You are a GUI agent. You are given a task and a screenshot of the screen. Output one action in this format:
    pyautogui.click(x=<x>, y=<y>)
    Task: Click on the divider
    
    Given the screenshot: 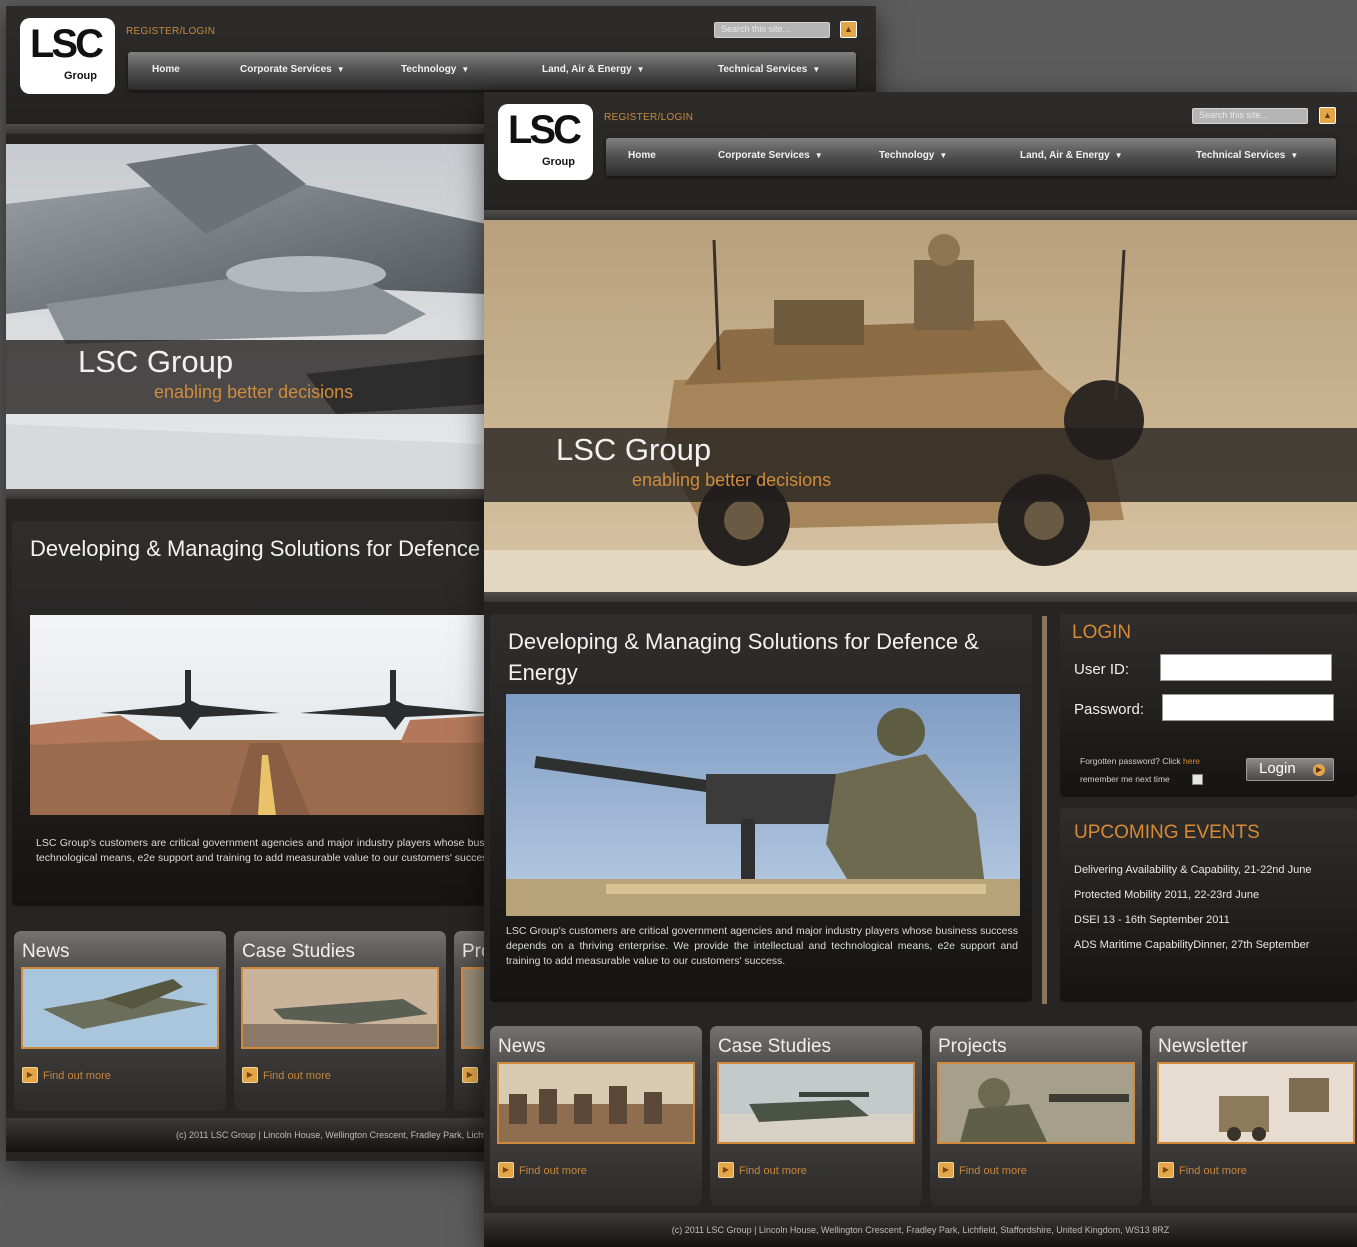 What is the action you would take?
    pyautogui.click(x=920, y=215)
    